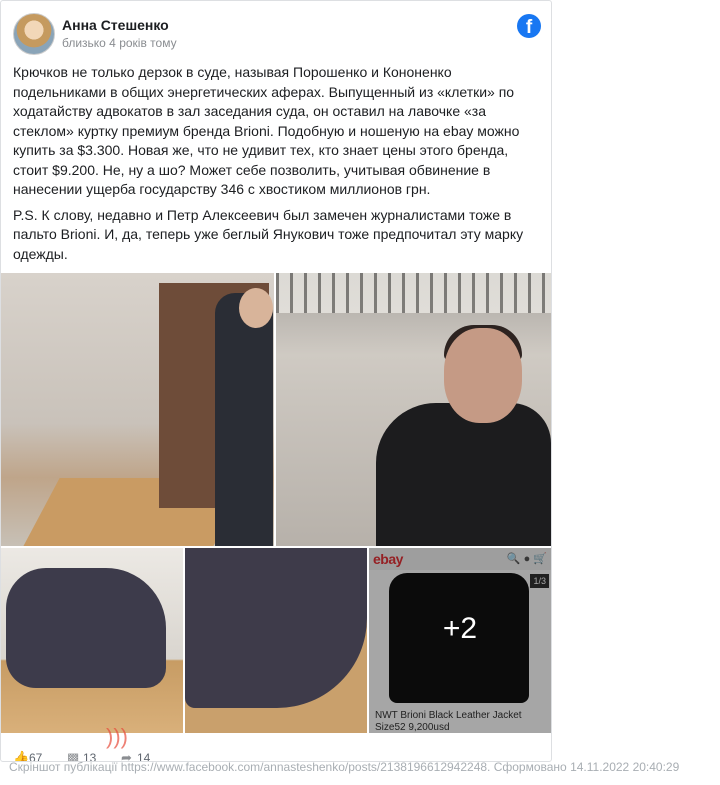 The image size is (720, 785). I want to click on face-shape, so click(483, 375).